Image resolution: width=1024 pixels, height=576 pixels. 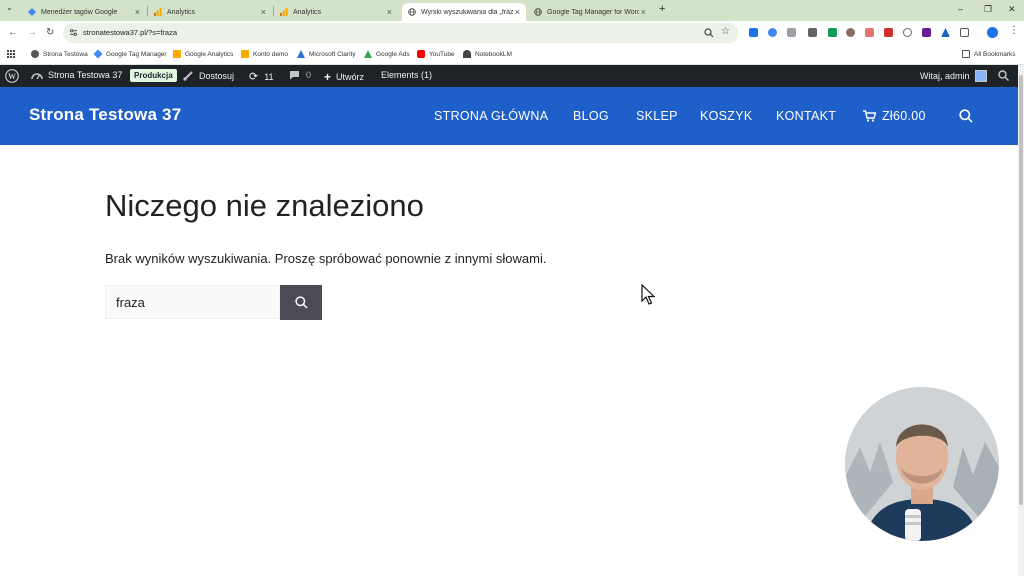 I want to click on minimize-icon: –, so click(x=960, y=9).